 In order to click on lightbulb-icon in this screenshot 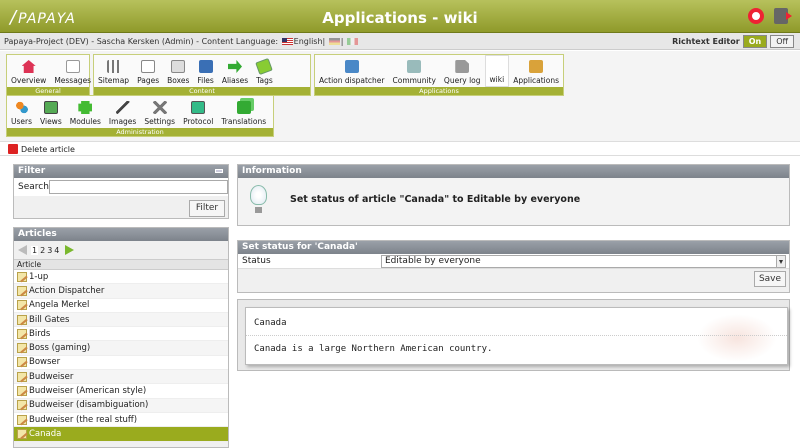, I will do `click(258, 199)`.